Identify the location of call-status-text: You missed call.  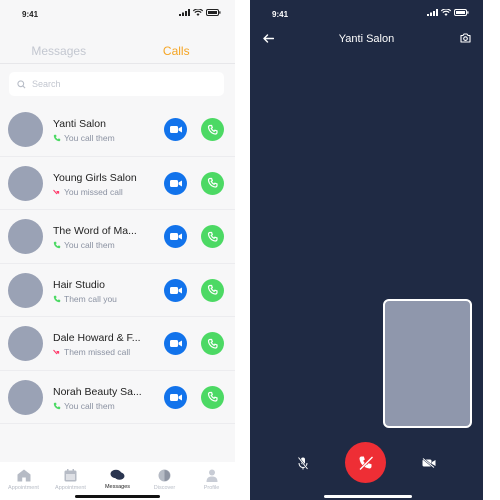
(93, 191).